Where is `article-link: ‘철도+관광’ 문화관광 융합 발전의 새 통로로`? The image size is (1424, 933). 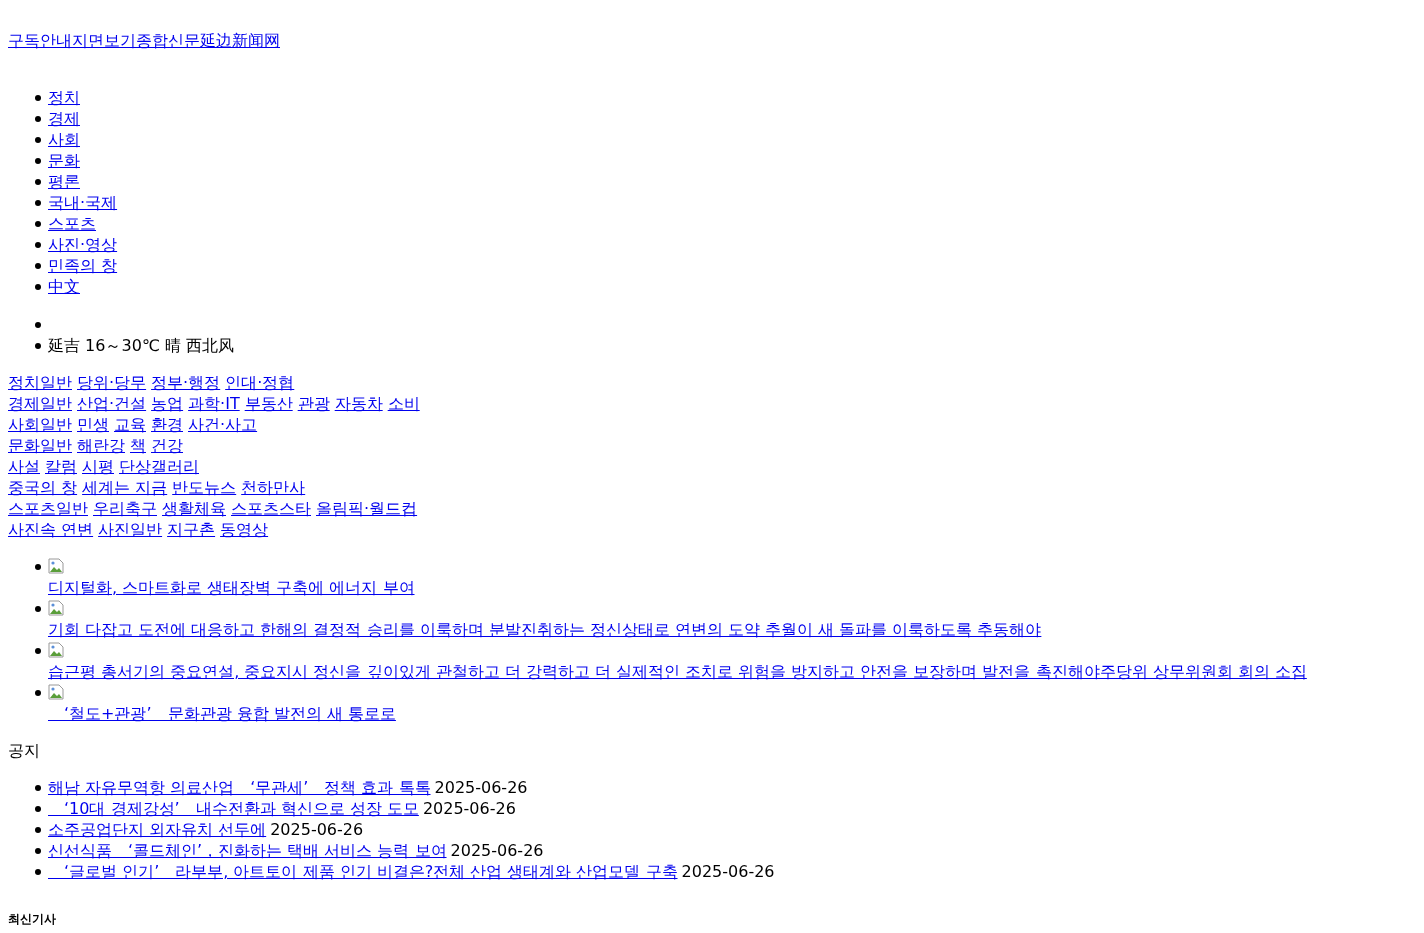 article-link: ‘철도+관광’ 문화관광 융합 발전의 새 통로로 is located at coordinates (222, 713).